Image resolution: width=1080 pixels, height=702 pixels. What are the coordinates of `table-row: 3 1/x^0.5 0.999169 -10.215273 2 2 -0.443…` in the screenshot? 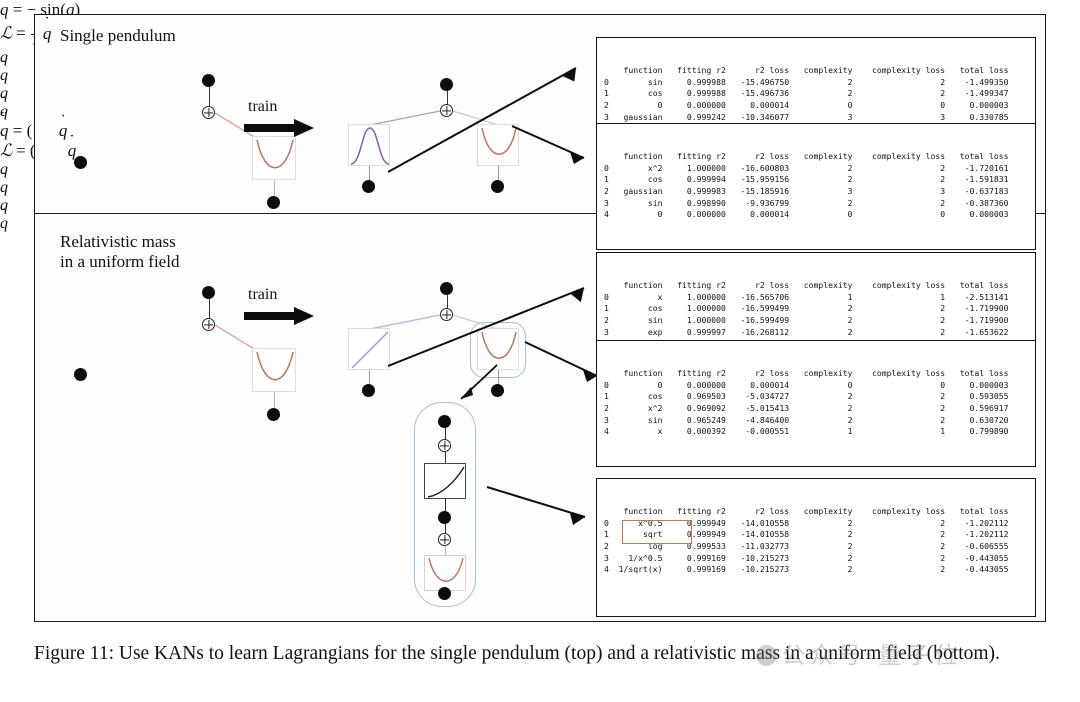 It's located at (806, 557).